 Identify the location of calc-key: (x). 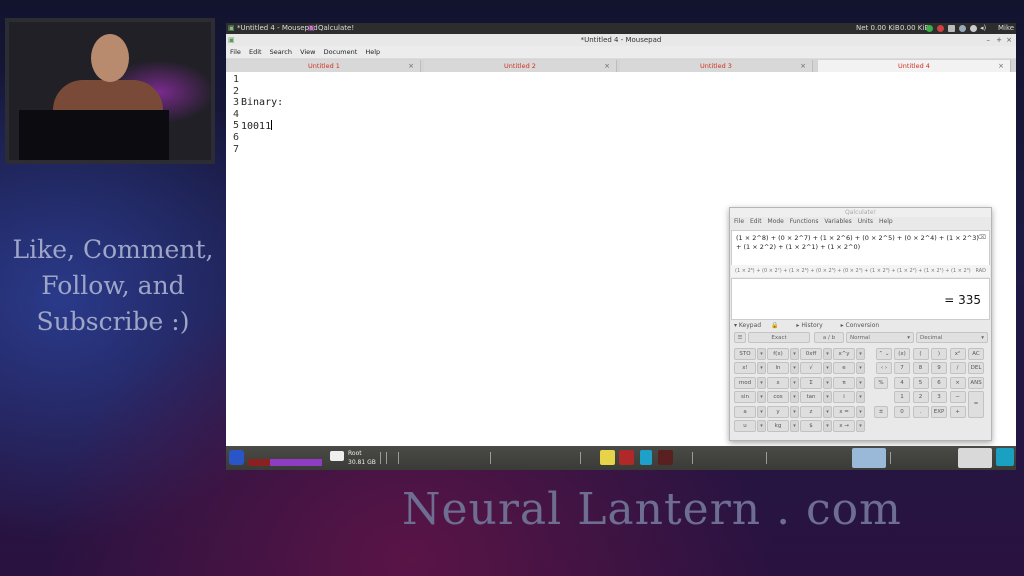
(902, 354).